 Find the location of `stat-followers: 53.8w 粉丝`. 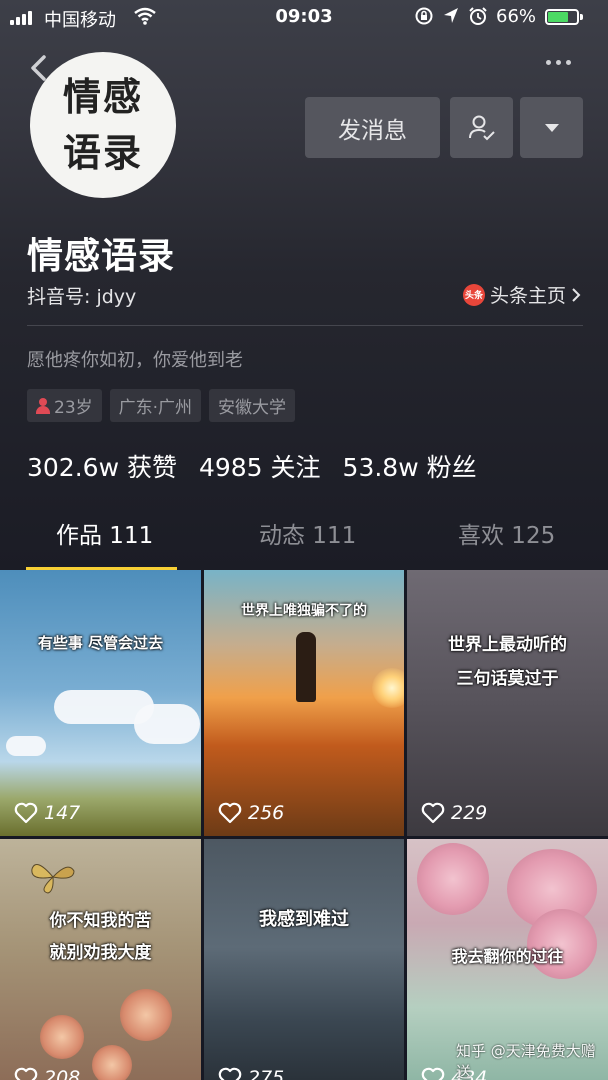

stat-followers: 53.8w 粉丝 is located at coordinates (410, 466).